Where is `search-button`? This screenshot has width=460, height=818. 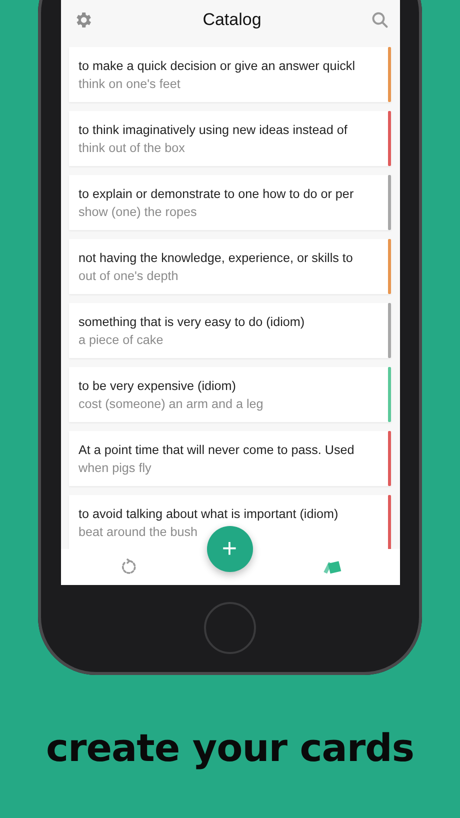
search-button is located at coordinates (380, 20).